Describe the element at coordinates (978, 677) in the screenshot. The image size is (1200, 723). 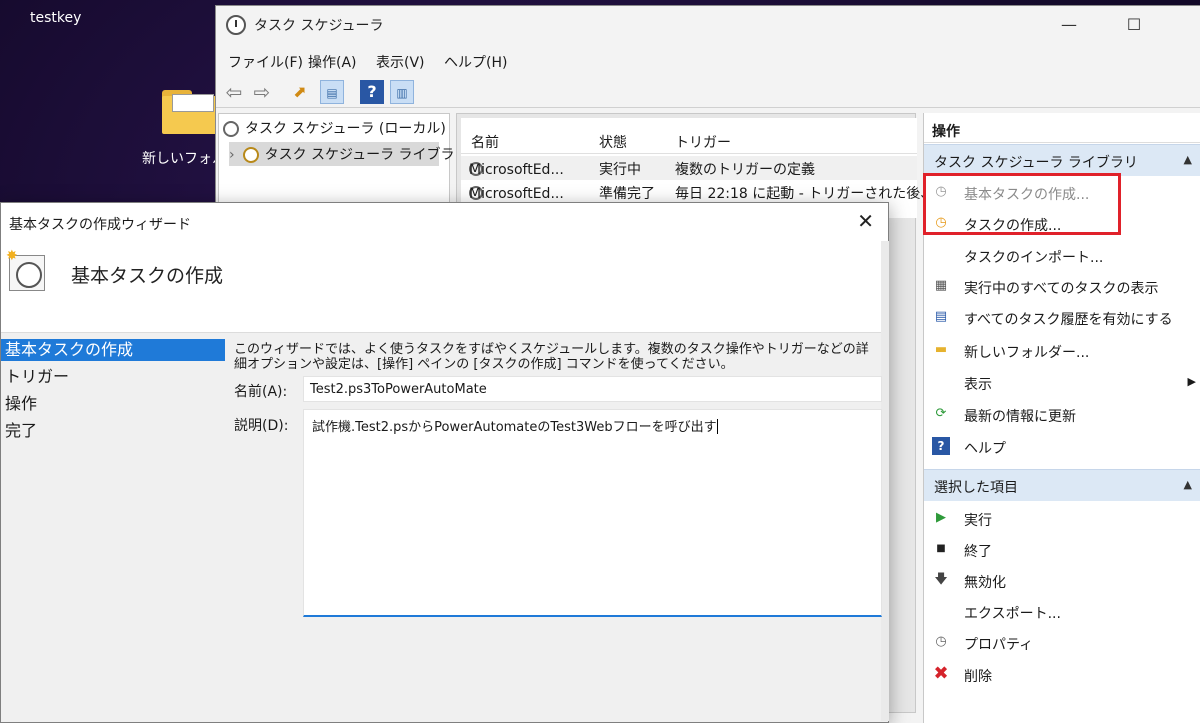
I see `action-label: 削除` at that location.